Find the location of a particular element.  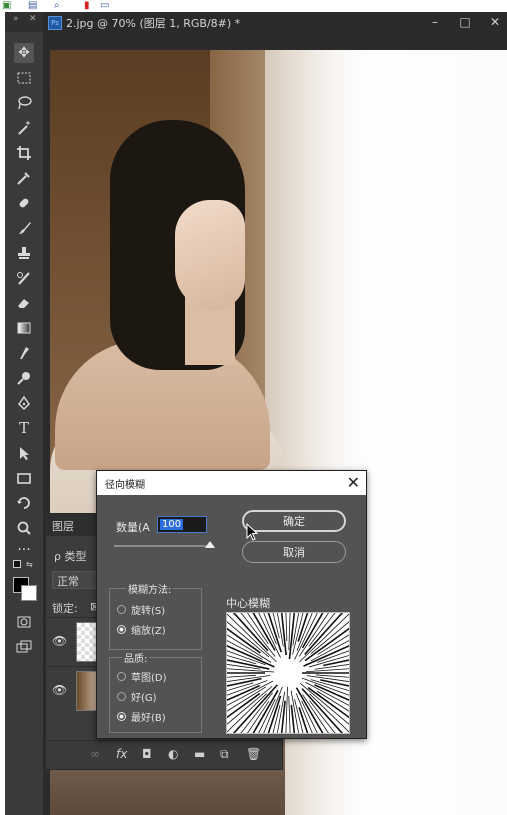

marquee-tool-icon is located at coordinates (24, 78).